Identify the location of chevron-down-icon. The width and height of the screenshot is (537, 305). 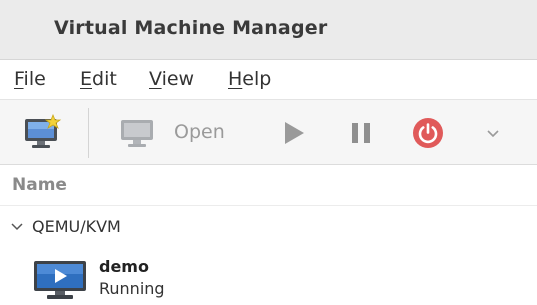
(493, 134).